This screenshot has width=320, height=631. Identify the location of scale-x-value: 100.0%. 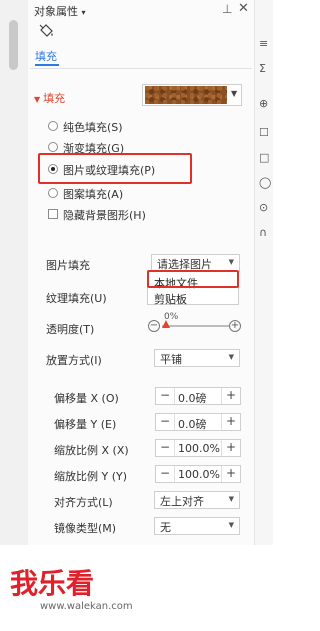
(199, 448).